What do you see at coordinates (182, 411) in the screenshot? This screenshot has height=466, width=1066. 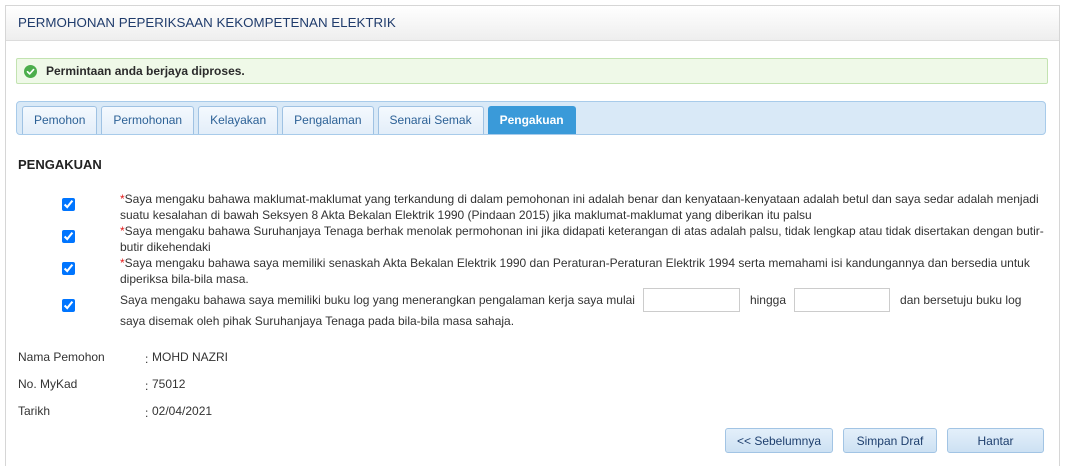 I see `info-value: 02/04/2021` at bounding box center [182, 411].